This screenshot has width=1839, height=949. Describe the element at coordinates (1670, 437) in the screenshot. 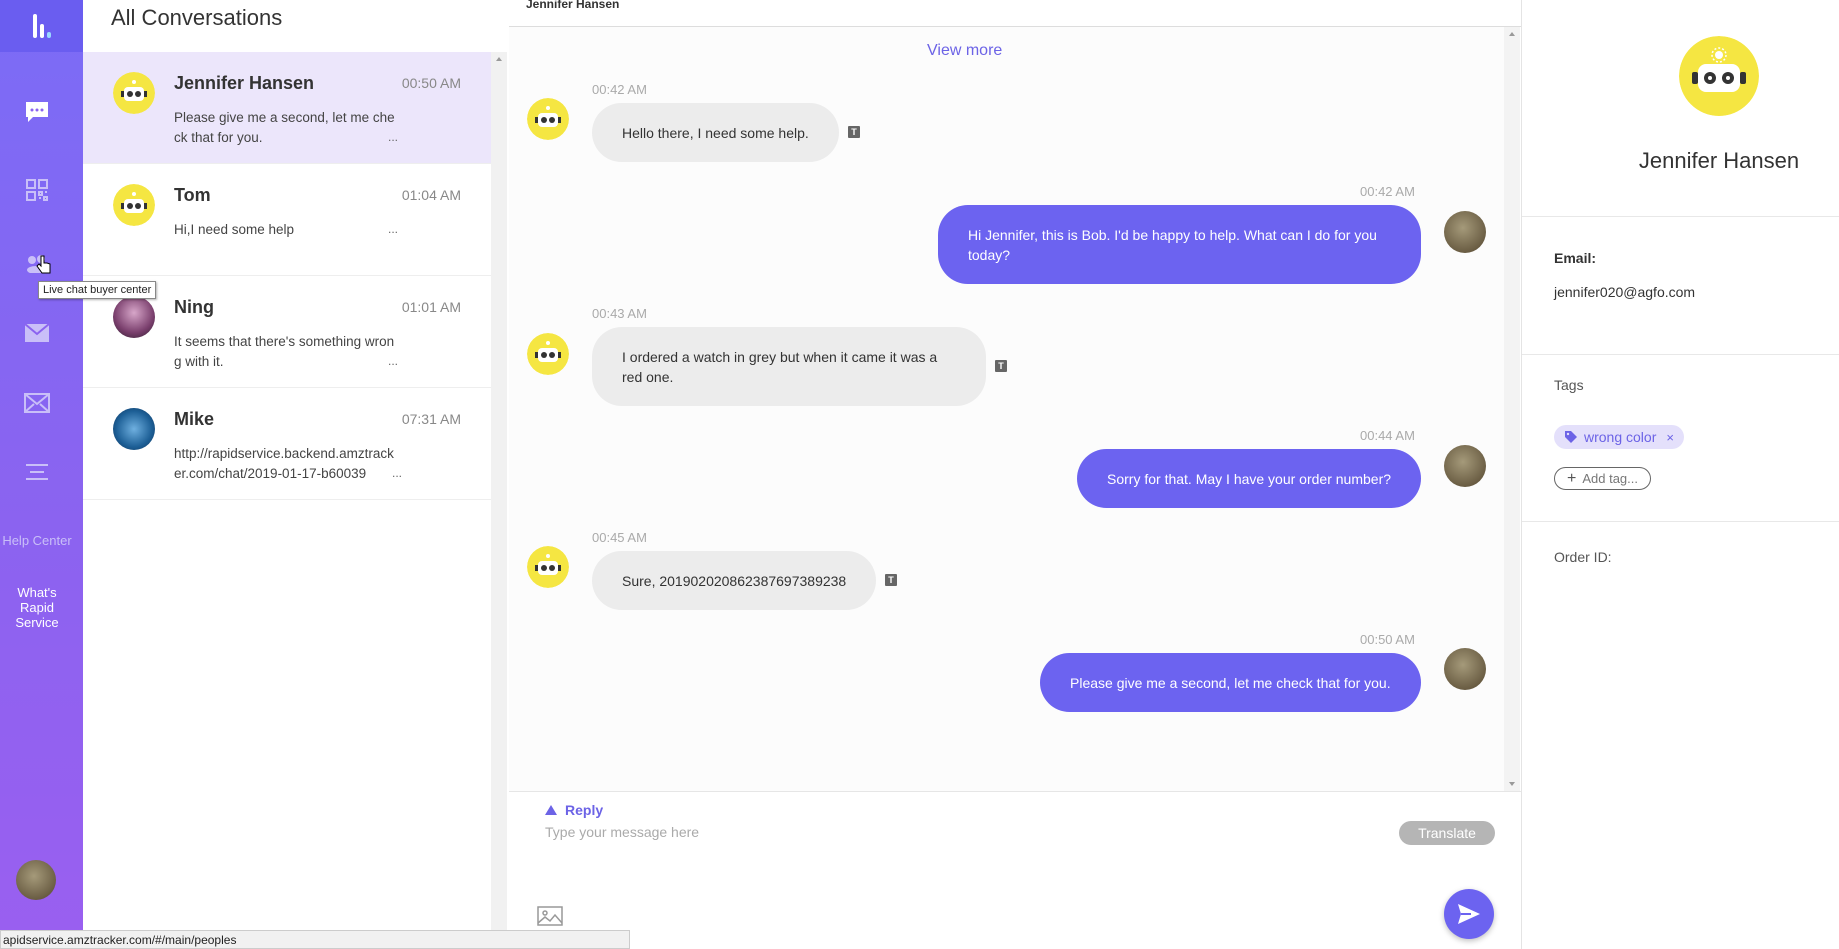

I see `remove-tag-icon: ×` at that location.